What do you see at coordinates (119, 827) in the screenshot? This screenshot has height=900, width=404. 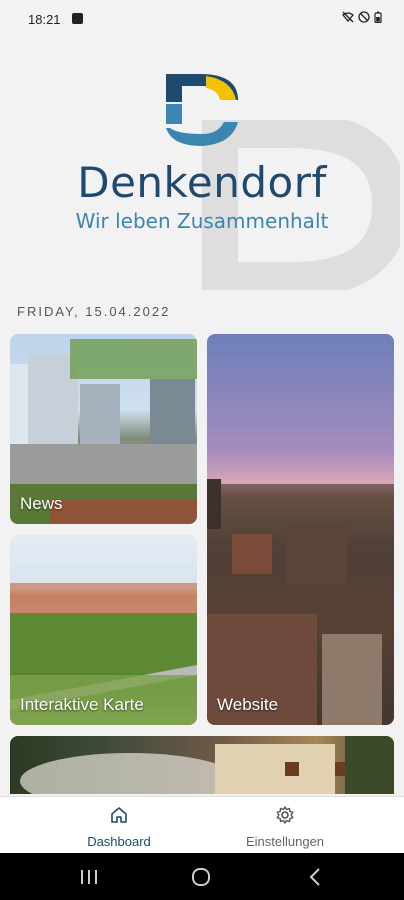 I see `nav-dashboard: Dashboard` at bounding box center [119, 827].